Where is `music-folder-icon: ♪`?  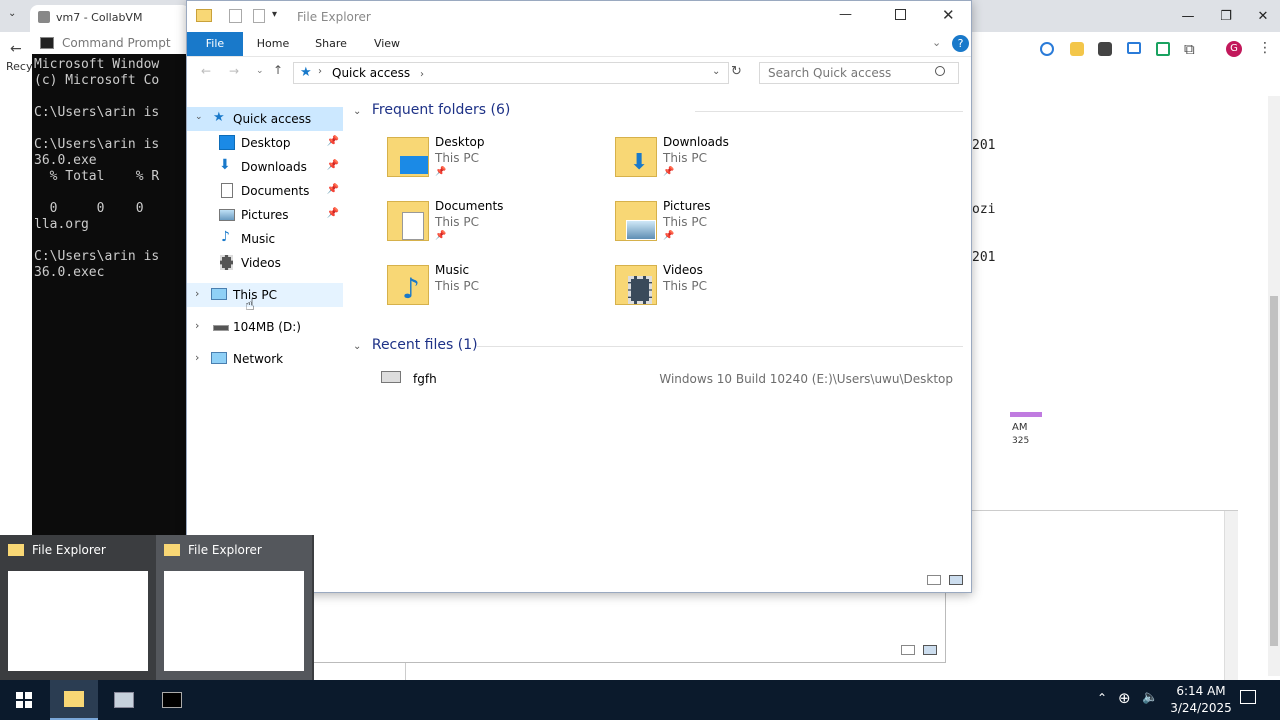
music-folder-icon: ♪ is located at coordinates (408, 285).